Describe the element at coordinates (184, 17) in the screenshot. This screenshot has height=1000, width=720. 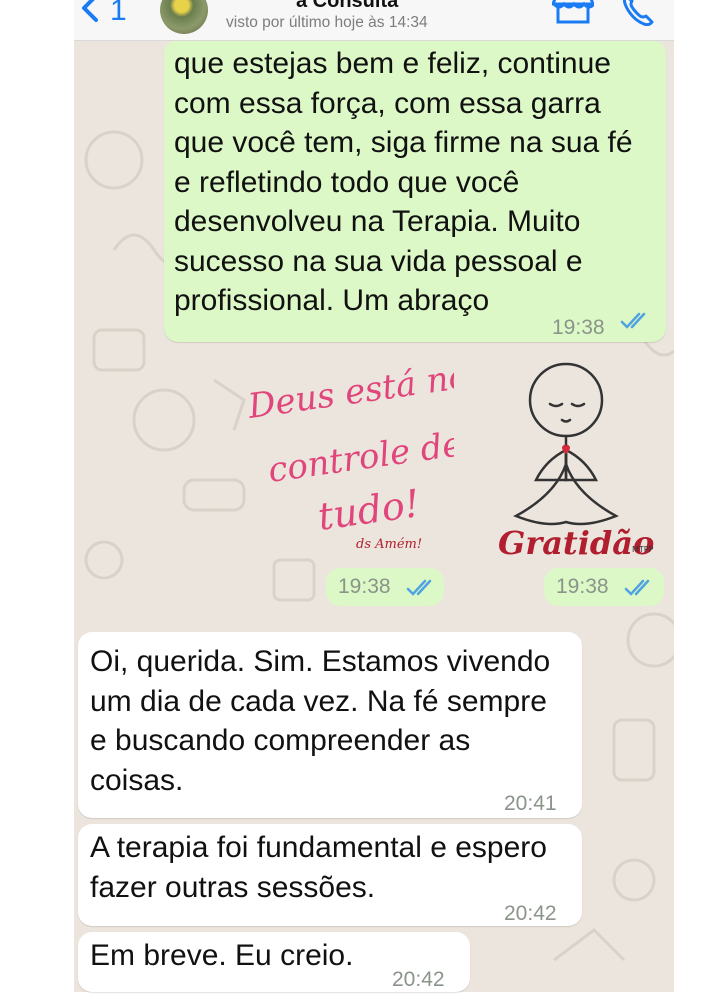
I see `avatar` at that location.